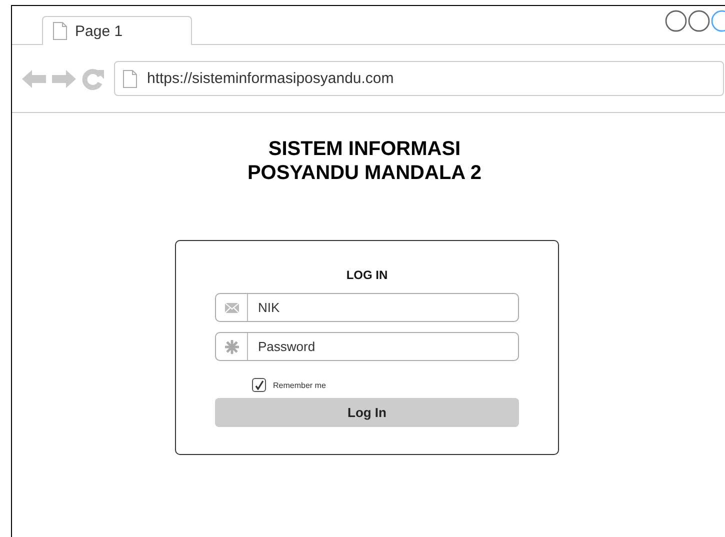 Image resolution: width=725 pixels, height=537 pixels. Describe the element at coordinates (367, 412) in the screenshot. I see `login-button: Log In` at that location.